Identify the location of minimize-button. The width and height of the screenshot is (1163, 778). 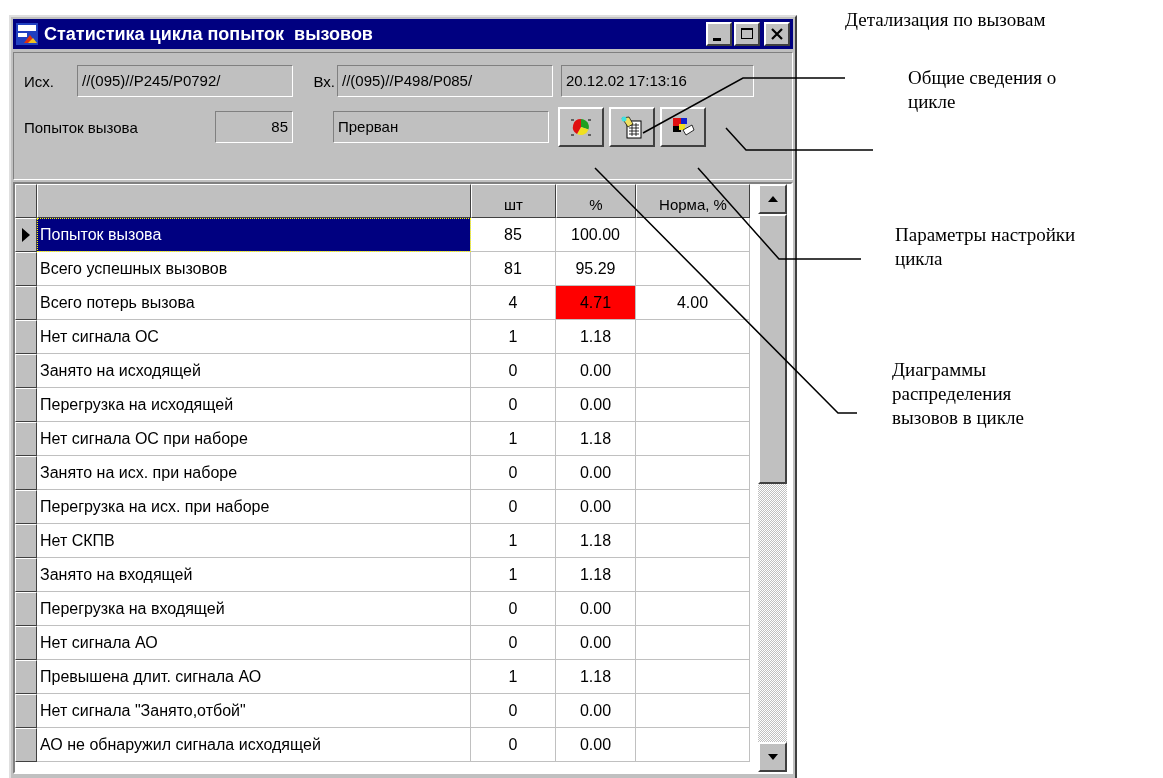
(719, 34).